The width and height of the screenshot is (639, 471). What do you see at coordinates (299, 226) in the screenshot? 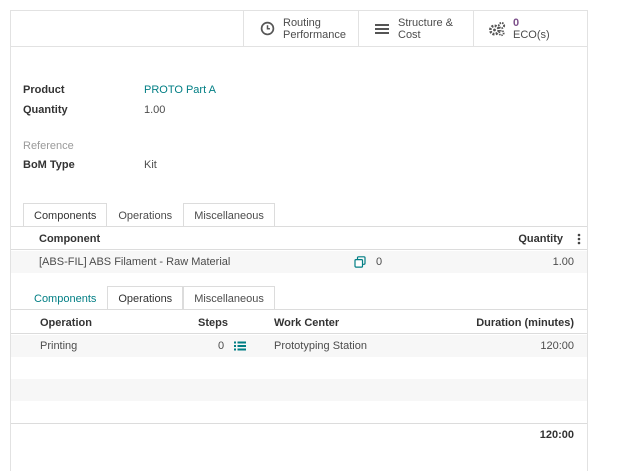
I see `top-tab-divider` at bounding box center [299, 226].